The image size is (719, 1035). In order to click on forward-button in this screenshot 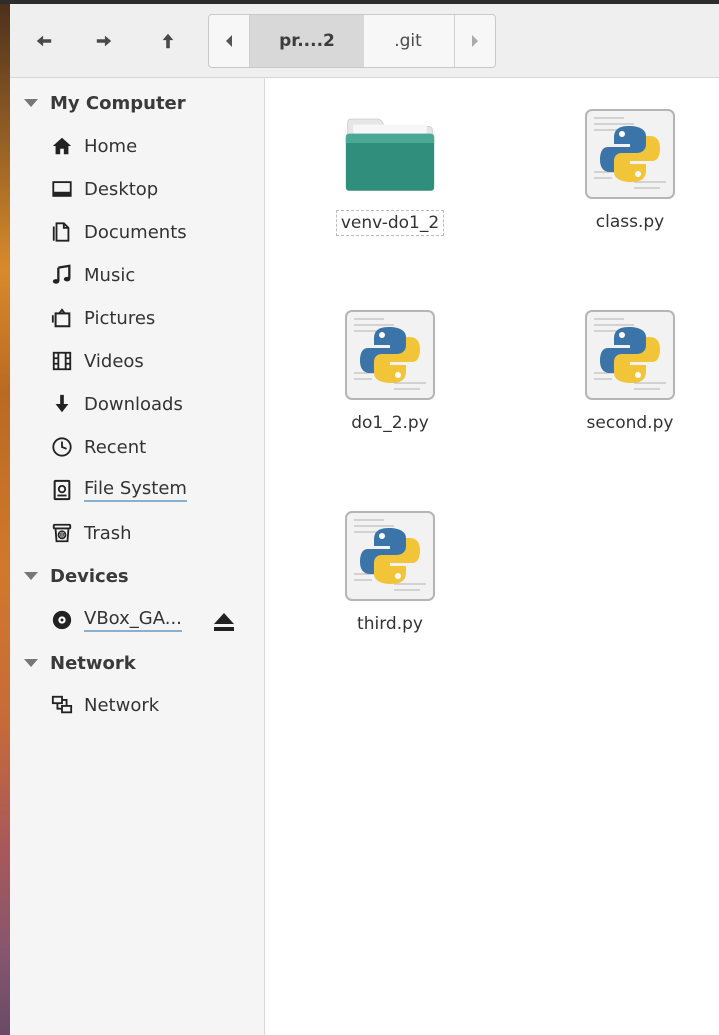, I will do `click(104, 41)`.